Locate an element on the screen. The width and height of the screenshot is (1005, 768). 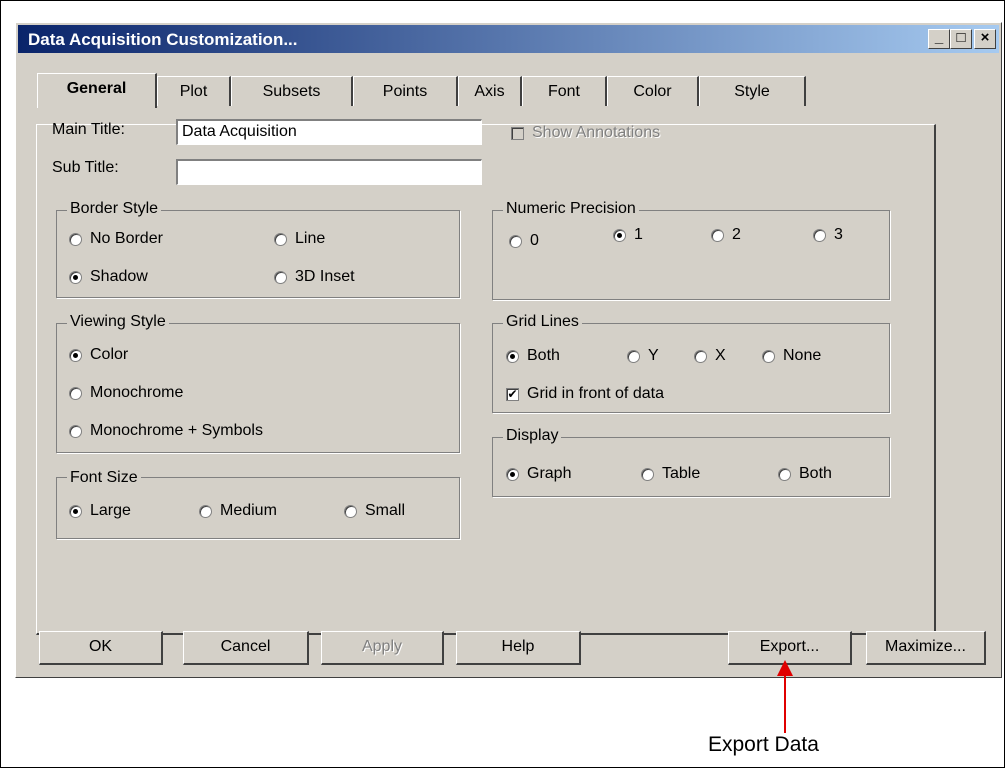
radio-label: None is located at coordinates (802, 355).